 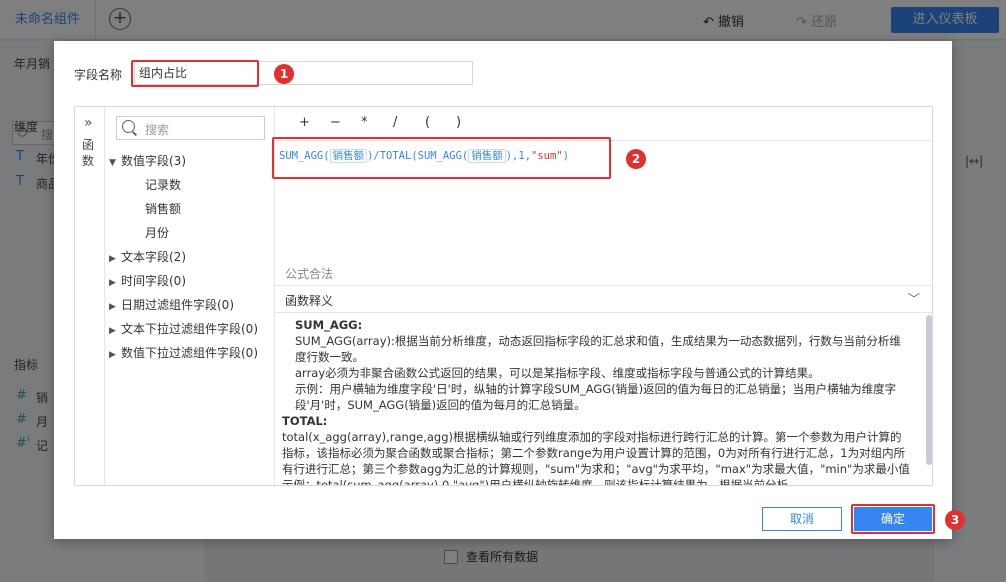 I want to click on tree-group-time: ▶ 时间字段(0), so click(x=147, y=280).